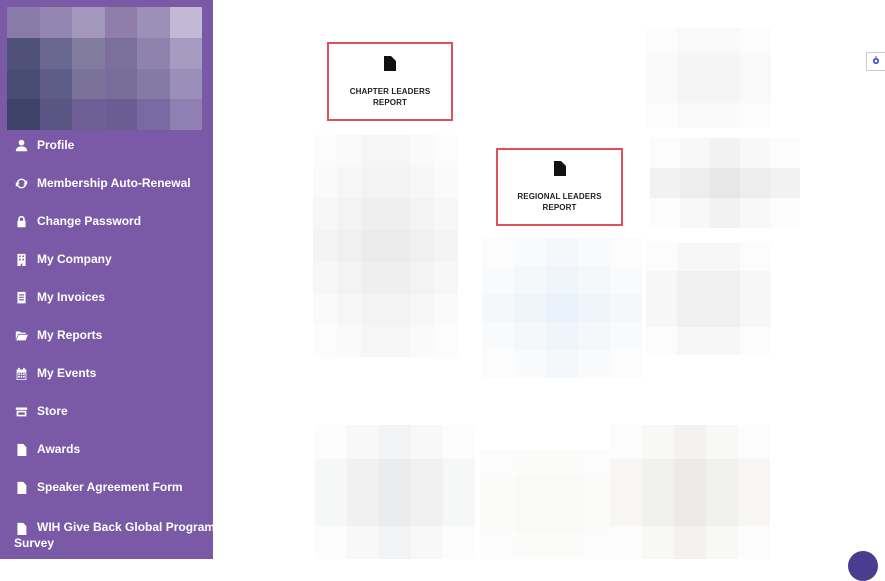  I want to click on chat-icon, so click(863, 566).